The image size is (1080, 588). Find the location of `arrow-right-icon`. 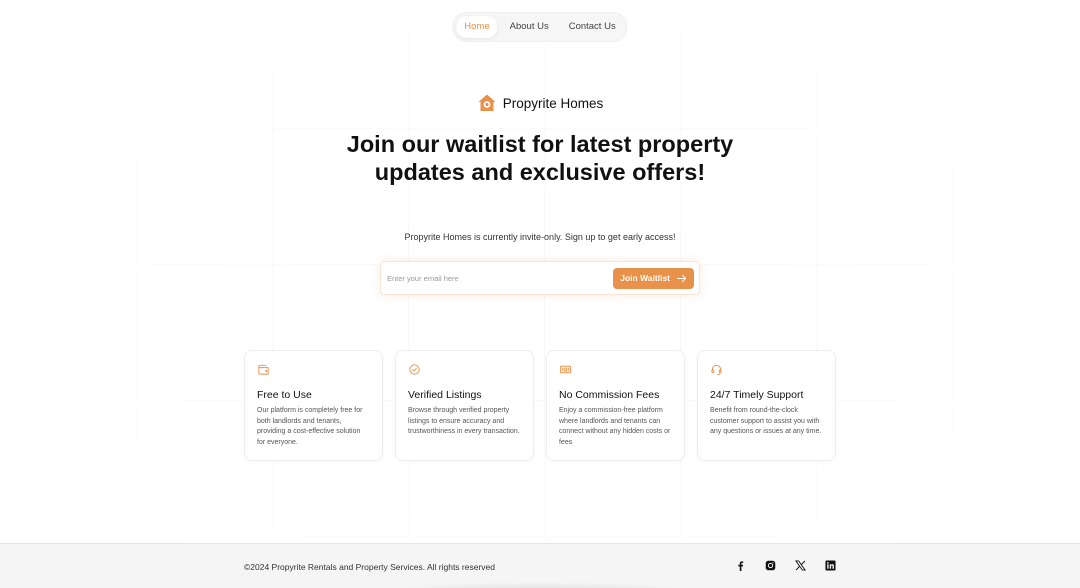

arrow-right-icon is located at coordinates (681, 278).